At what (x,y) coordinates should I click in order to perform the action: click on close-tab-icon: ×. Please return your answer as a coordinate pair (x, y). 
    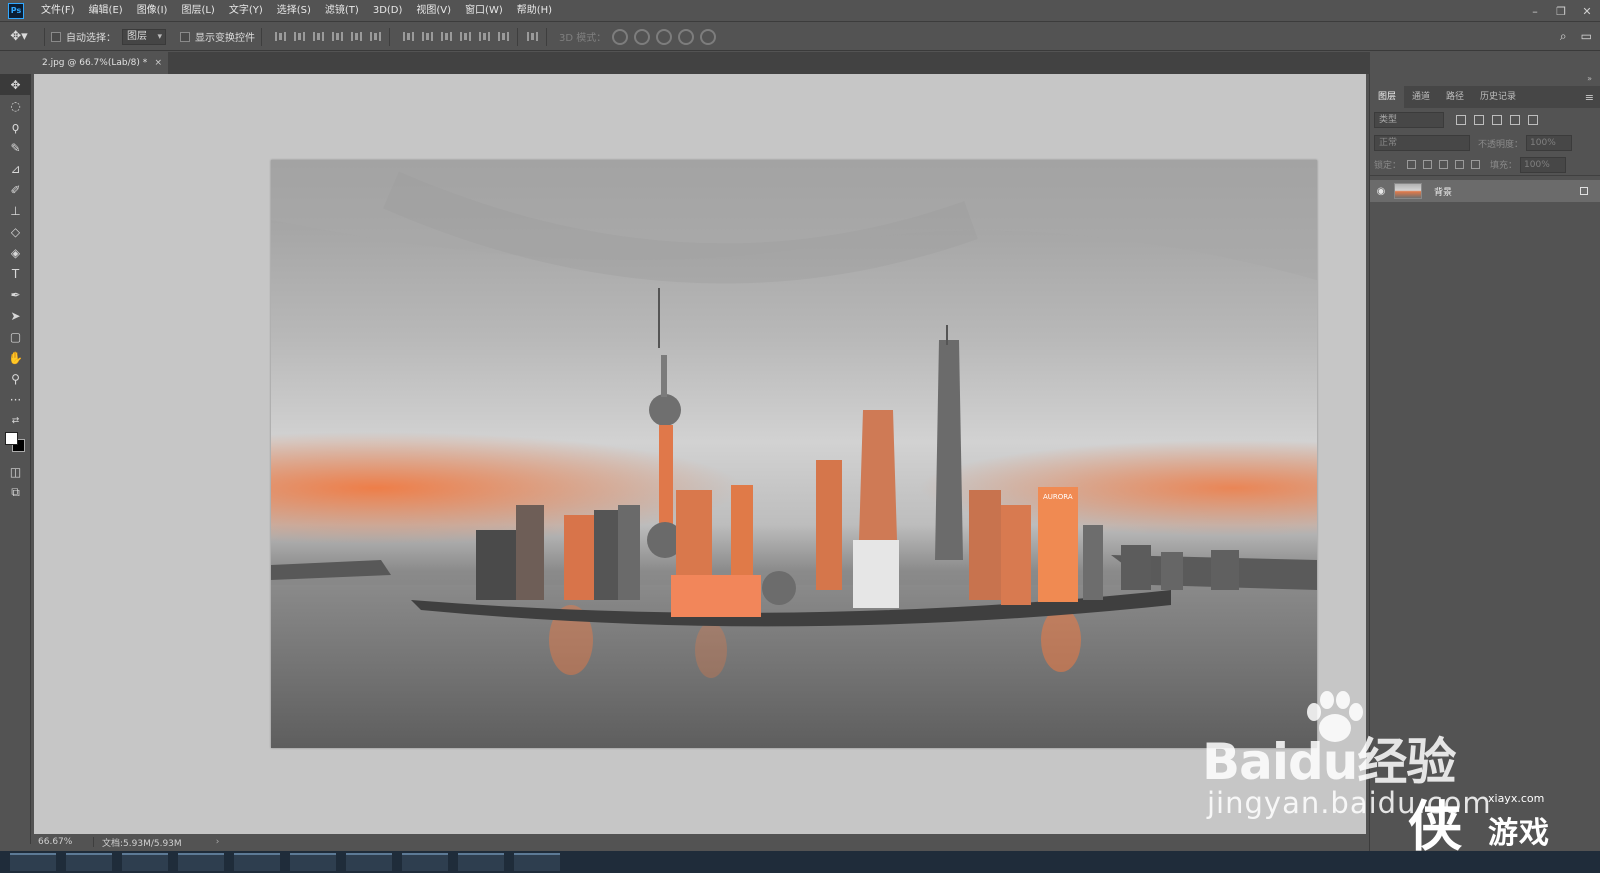
    Looking at the image, I should click on (158, 63).